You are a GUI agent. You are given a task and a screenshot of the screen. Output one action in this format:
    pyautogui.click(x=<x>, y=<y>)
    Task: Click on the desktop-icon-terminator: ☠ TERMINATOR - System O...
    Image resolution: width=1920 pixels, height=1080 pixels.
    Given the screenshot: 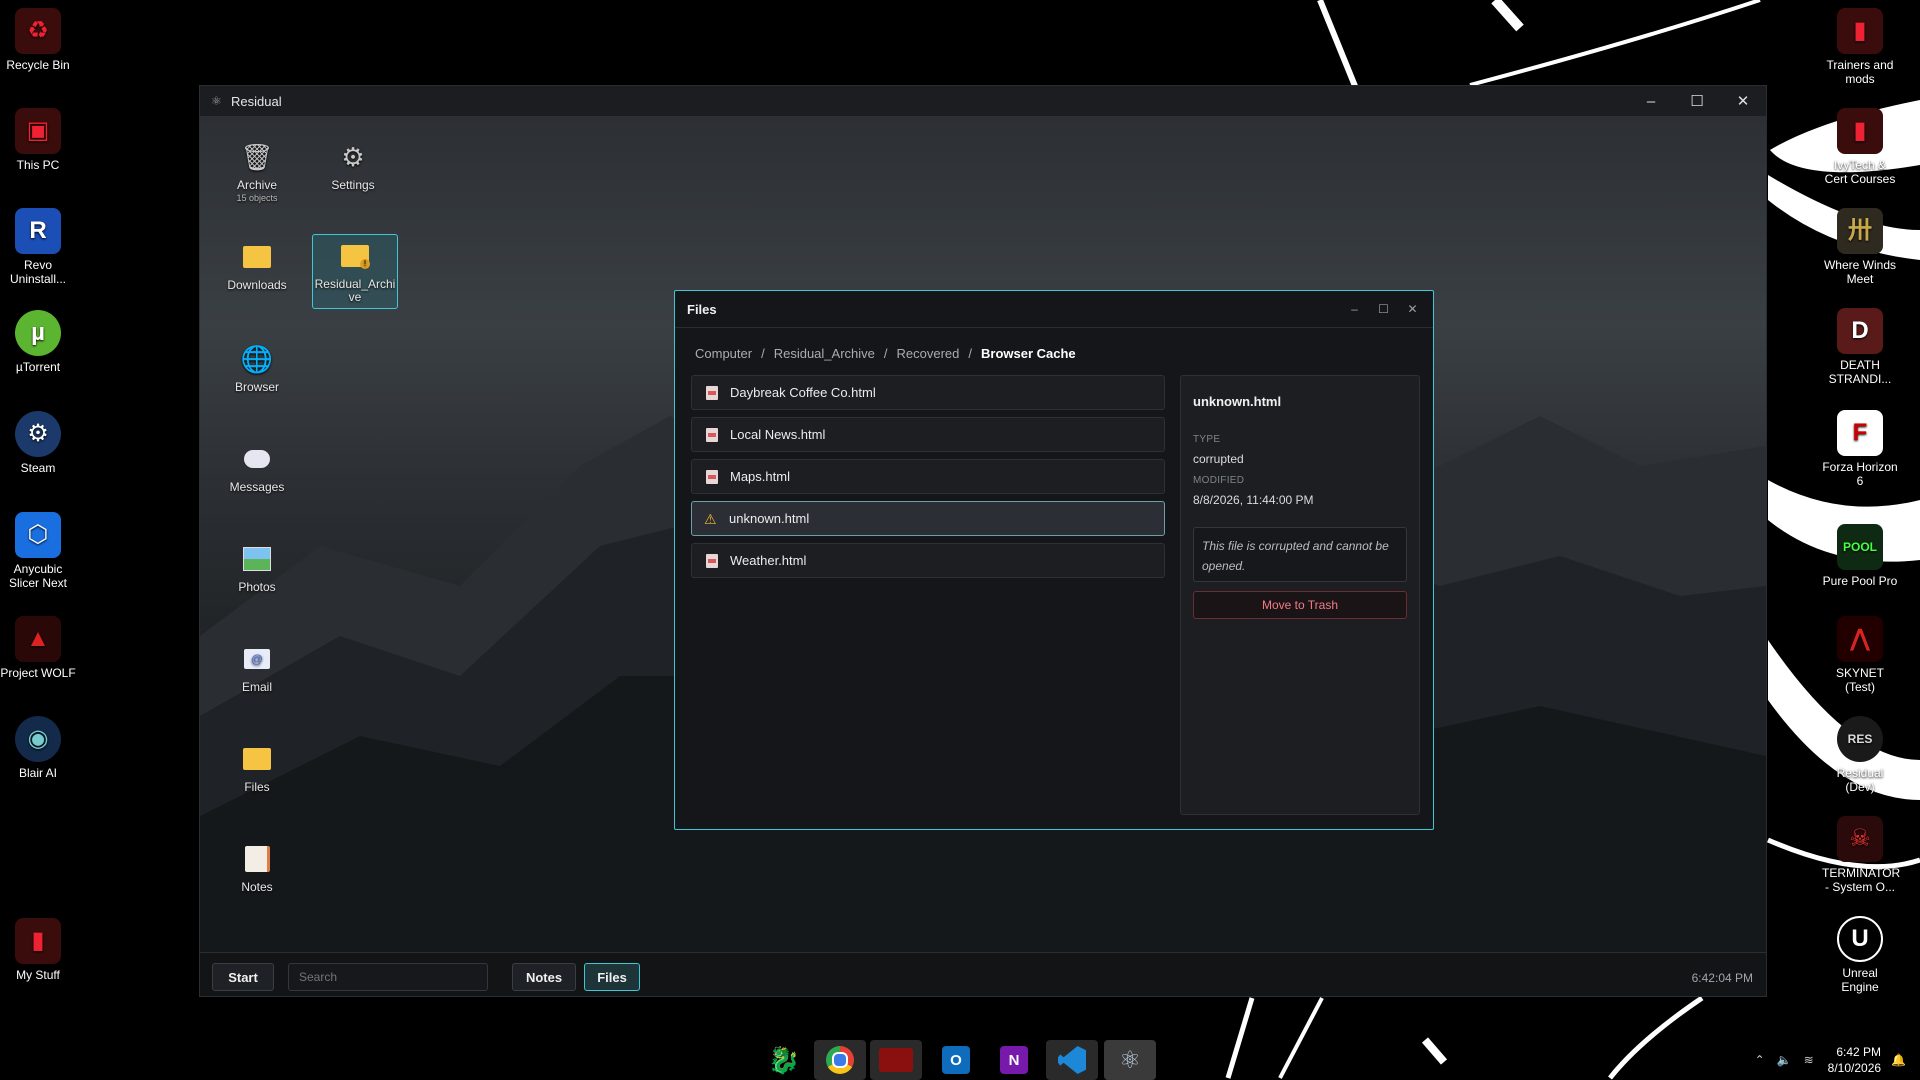 What is the action you would take?
    pyautogui.click(x=1861, y=855)
    